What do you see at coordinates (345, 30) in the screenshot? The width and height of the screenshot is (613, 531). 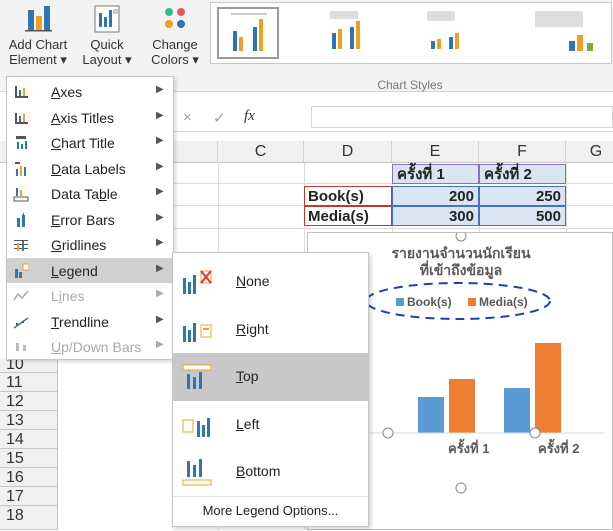 I see `chart-style-2-icon` at bounding box center [345, 30].